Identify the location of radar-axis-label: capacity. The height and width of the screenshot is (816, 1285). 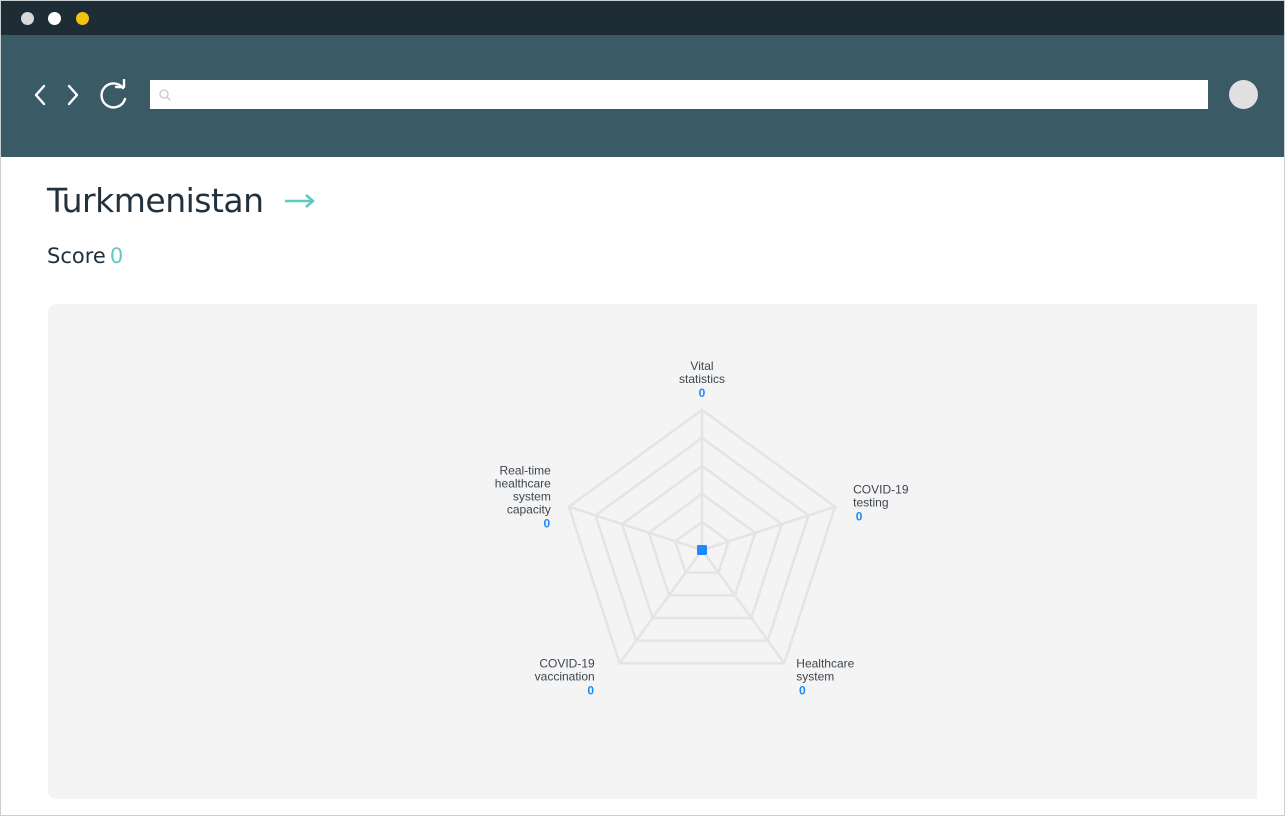
(529, 510).